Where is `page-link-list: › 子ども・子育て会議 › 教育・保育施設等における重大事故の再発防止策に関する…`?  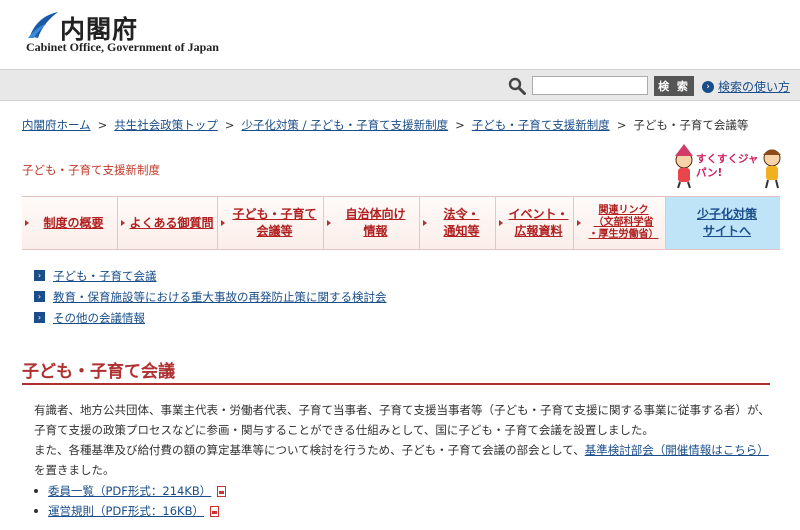
page-link-list: › 子ども・子育て会議 › 教育・保育施設等における重大事故の再発防止策に関する… is located at coordinates (210, 296).